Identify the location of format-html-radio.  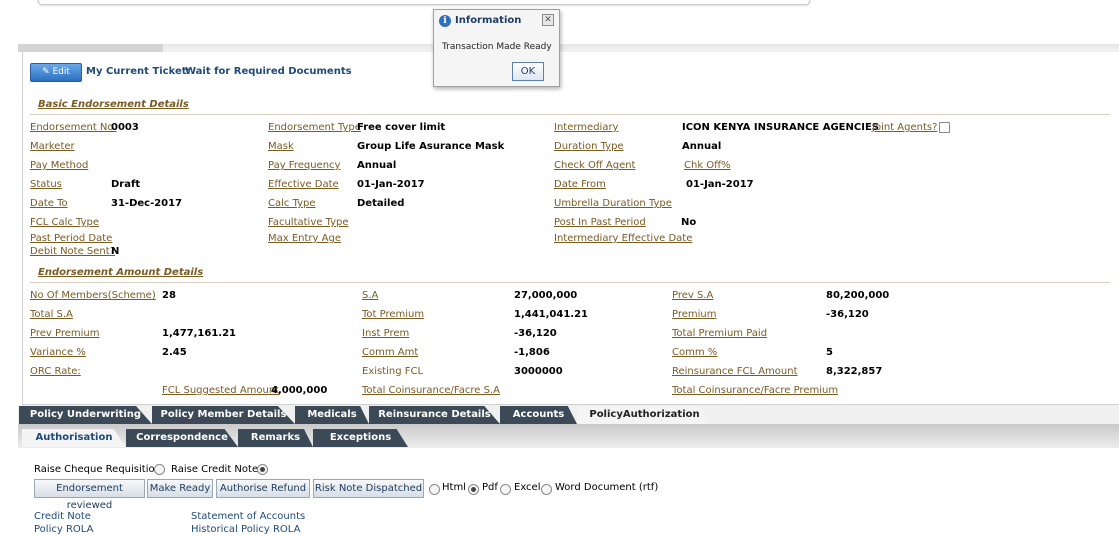
(434, 489).